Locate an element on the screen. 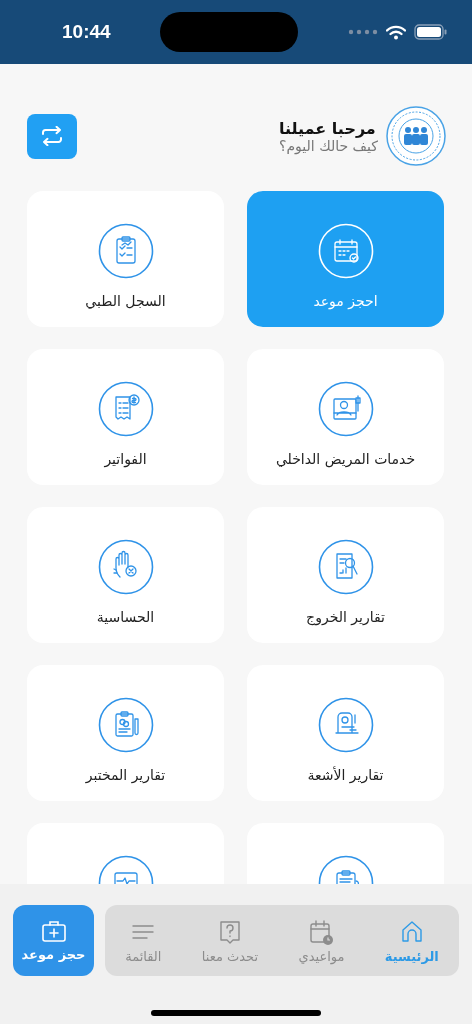  patient-bed-icon is located at coordinates (345, 409).